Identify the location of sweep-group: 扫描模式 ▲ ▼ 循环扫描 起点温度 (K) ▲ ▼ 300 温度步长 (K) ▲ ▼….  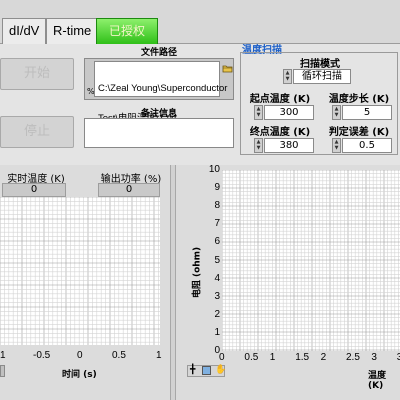
(319, 103).